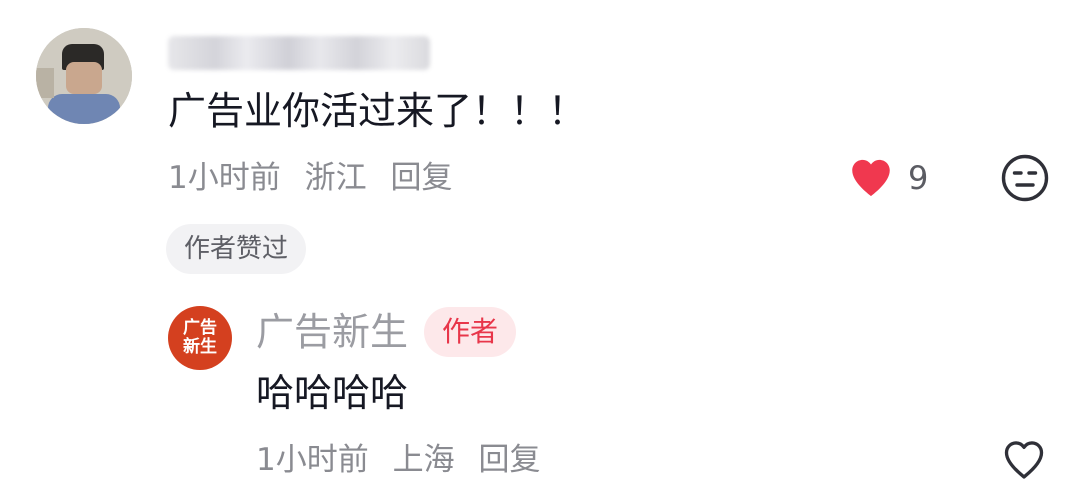  What do you see at coordinates (332, 332) in the screenshot?
I see `reply-author-name: 广告新生` at bounding box center [332, 332].